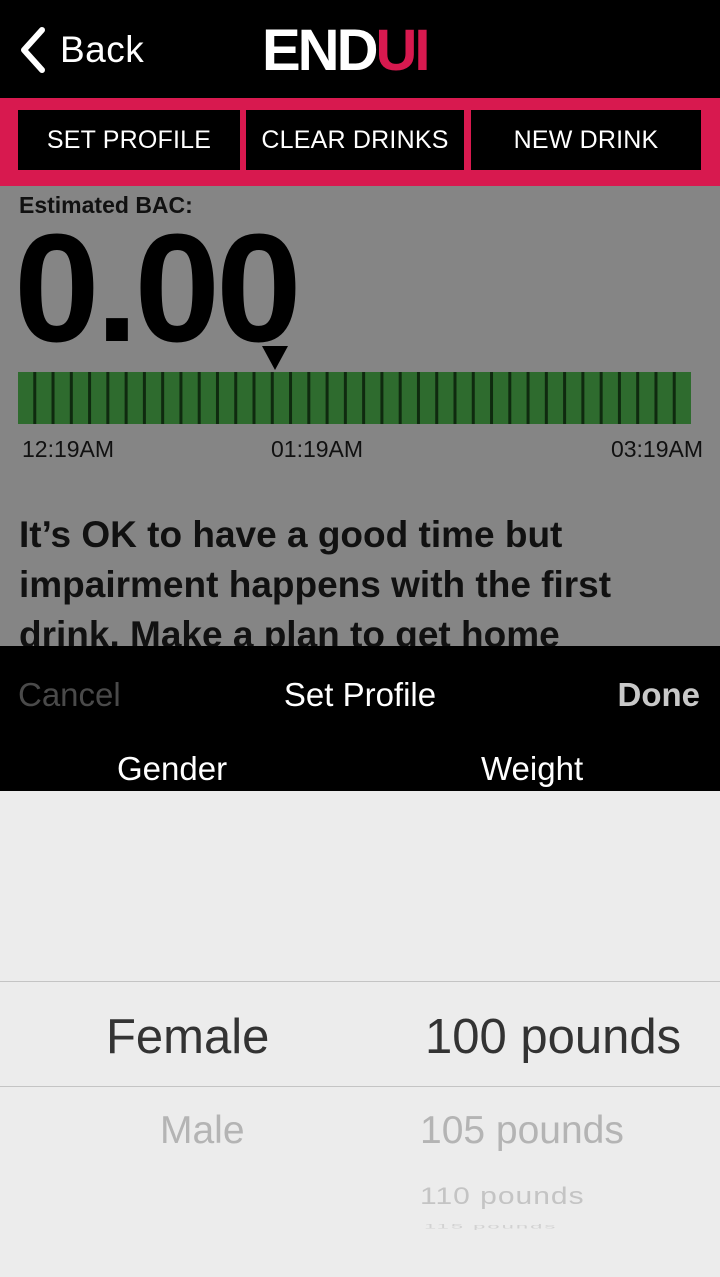  What do you see at coordinates (172, 768) in the screenshot?
I see `gender-column-label: Gender` at bounding box center [172, 768].